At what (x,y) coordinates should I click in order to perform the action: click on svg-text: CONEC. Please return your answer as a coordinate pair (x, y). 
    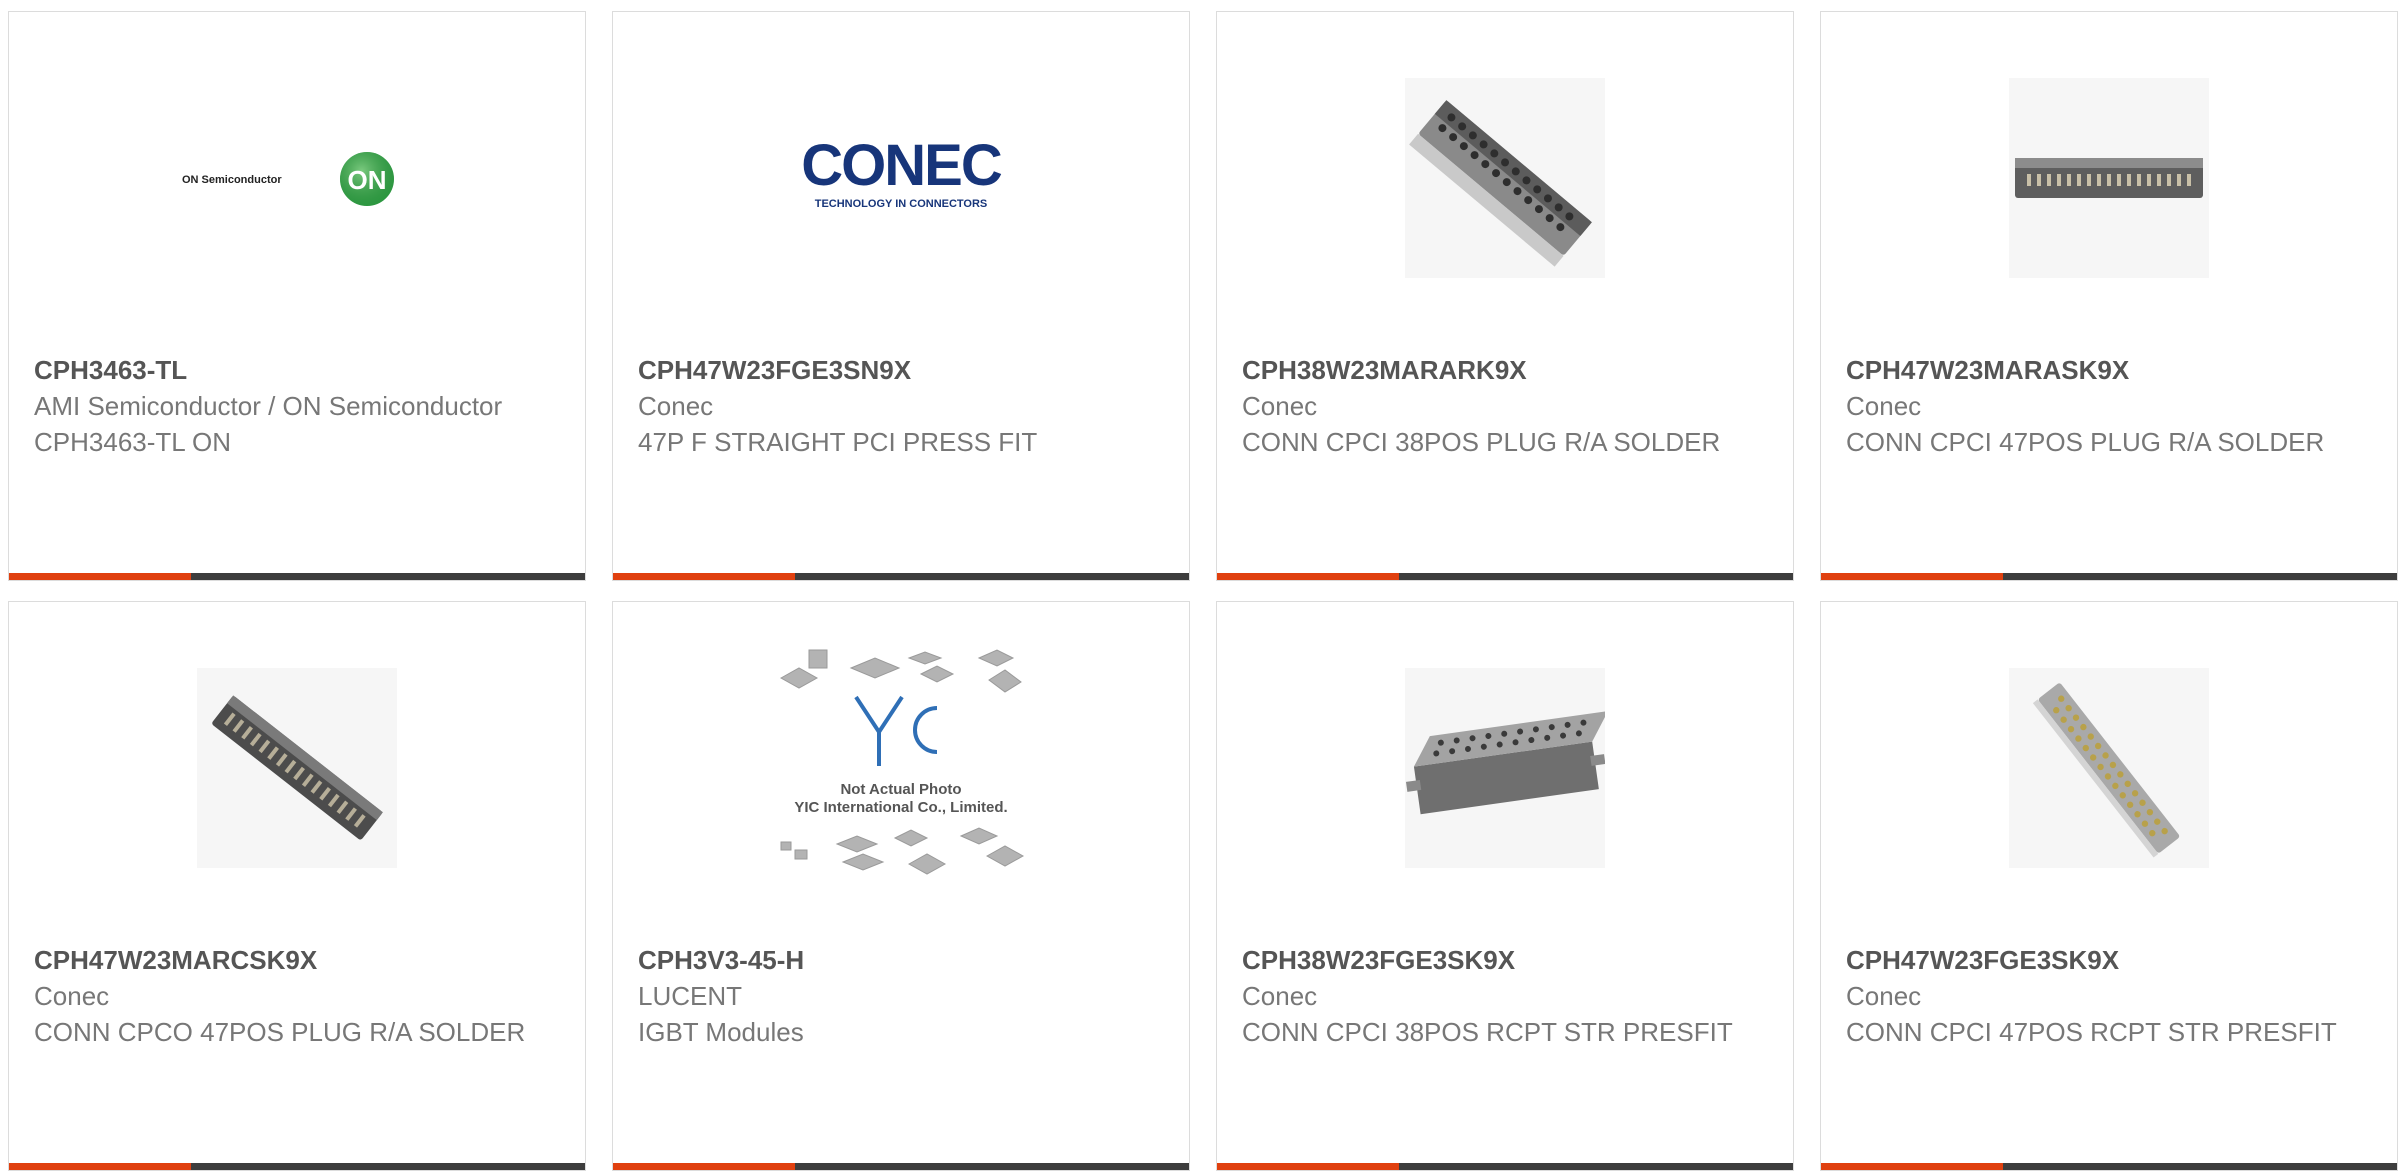
    Looking at the image, I should click on (901, 165).